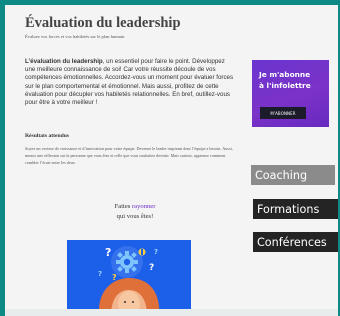 The width and height of the screenshot is (340, 316). I want to click on cta-text: Faites rayonner qui vous êtes!, so click(135, 212).